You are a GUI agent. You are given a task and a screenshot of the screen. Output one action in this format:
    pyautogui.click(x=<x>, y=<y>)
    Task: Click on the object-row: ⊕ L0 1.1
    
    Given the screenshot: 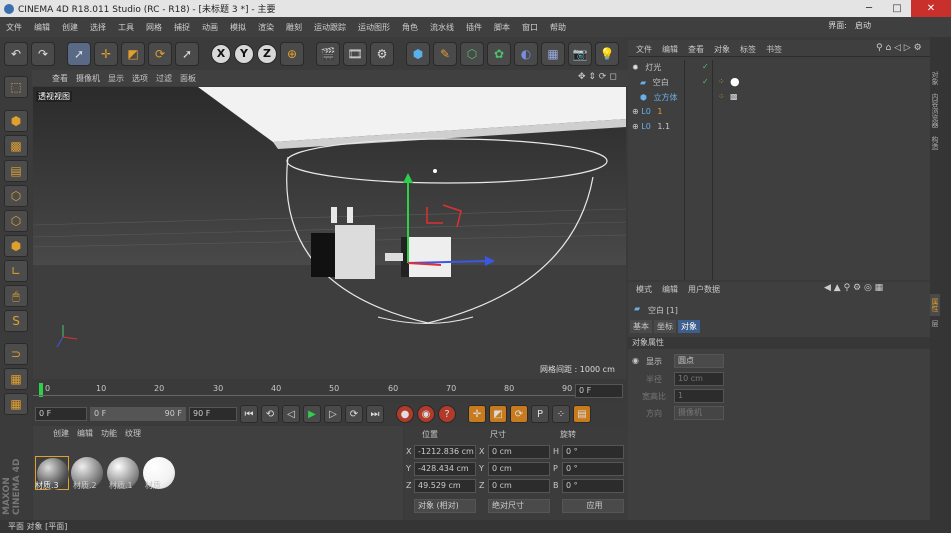 What is the action you would take?
    pyautogui.click(x=781, y=129)
    